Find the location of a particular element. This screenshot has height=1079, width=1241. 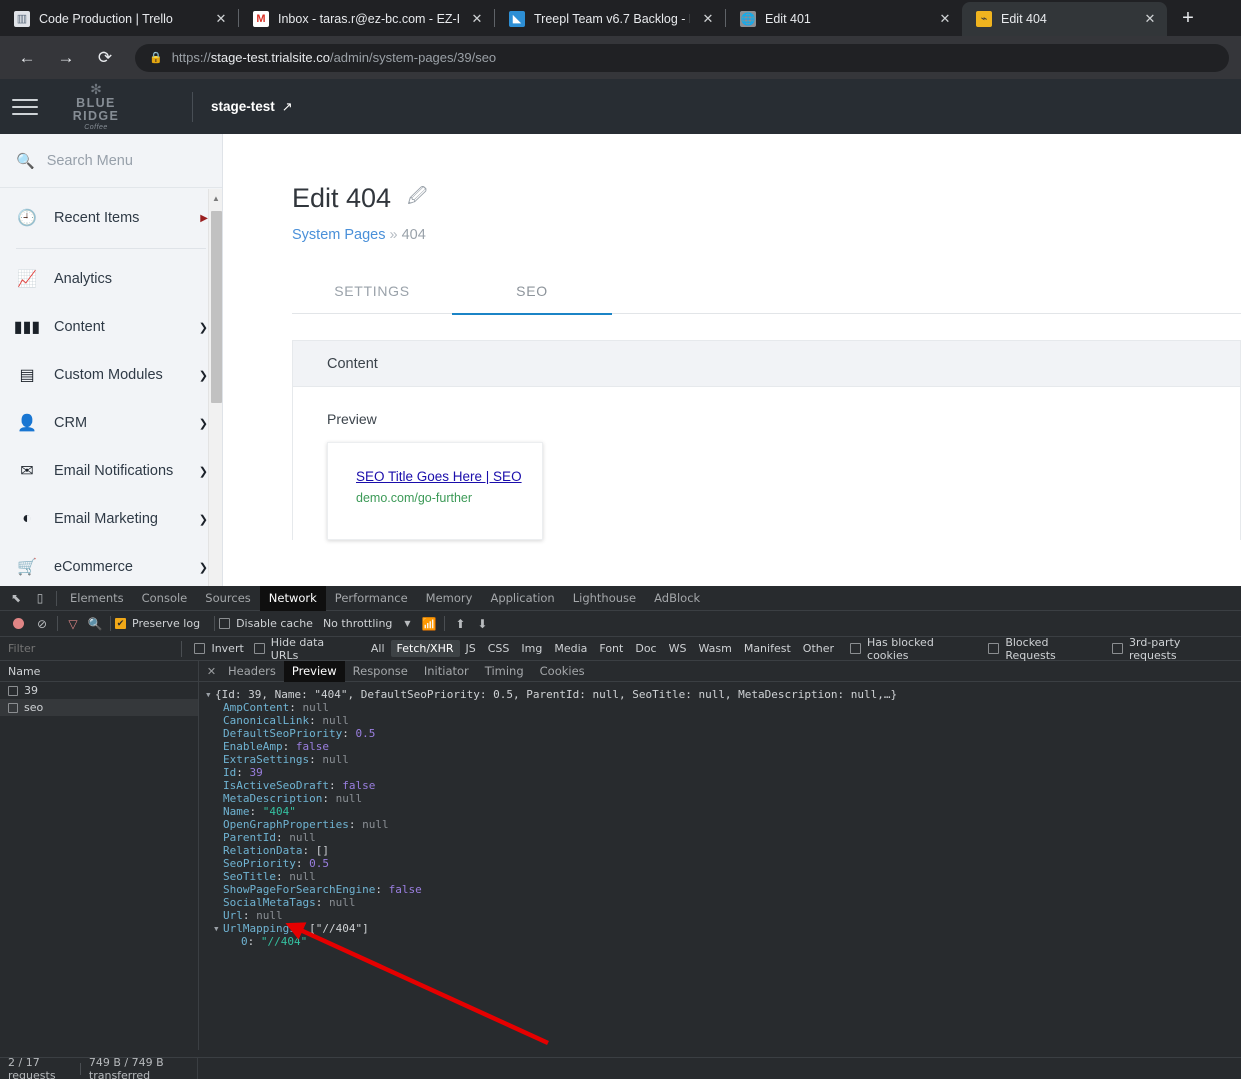

reload-icon: ⟳ is located at coordinates (105, 58).